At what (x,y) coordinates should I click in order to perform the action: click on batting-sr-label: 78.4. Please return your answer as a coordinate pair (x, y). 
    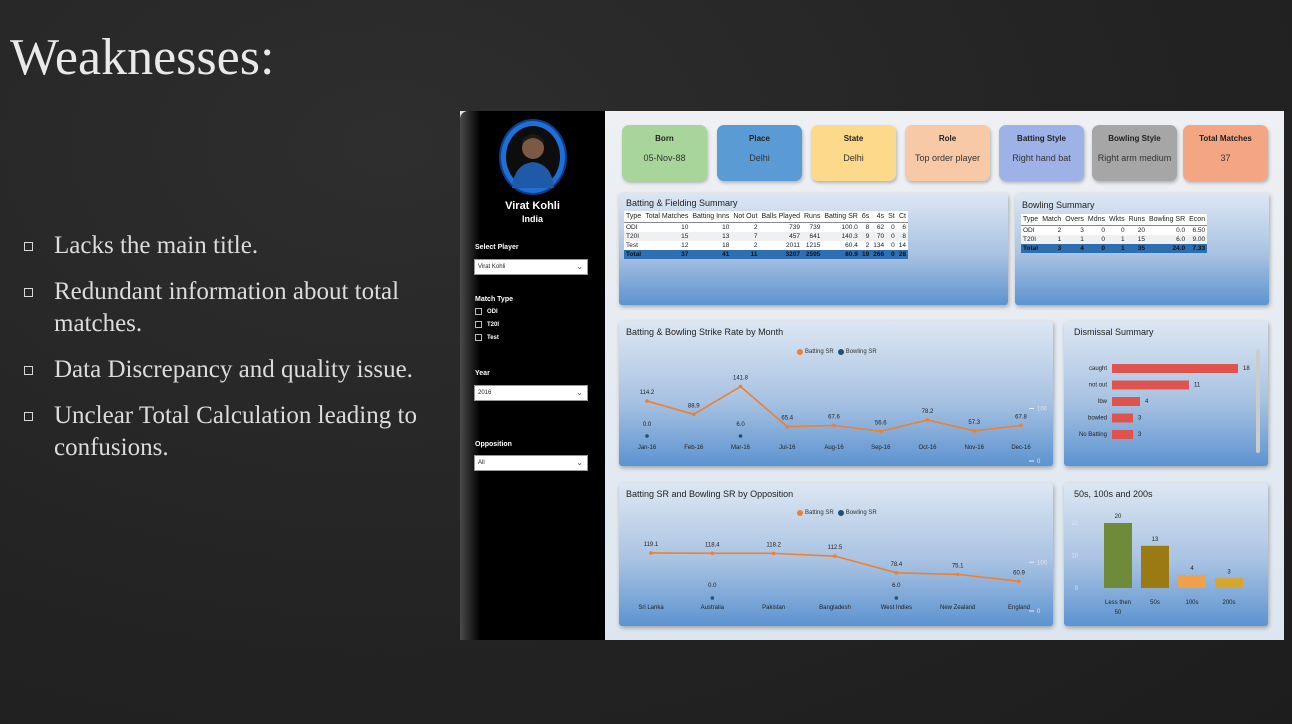
    Looking at the image, I should click on (896, 565).